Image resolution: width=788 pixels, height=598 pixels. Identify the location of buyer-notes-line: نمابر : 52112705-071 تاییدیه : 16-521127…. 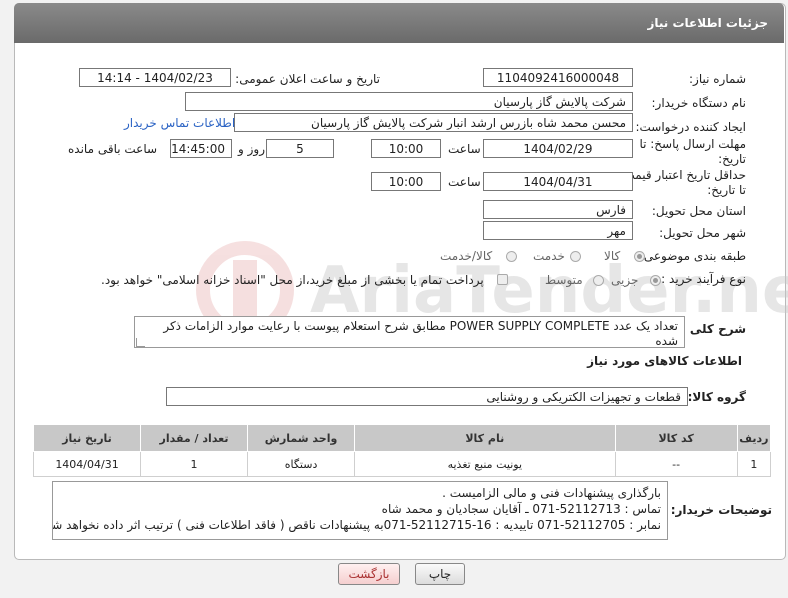
(356, 525).